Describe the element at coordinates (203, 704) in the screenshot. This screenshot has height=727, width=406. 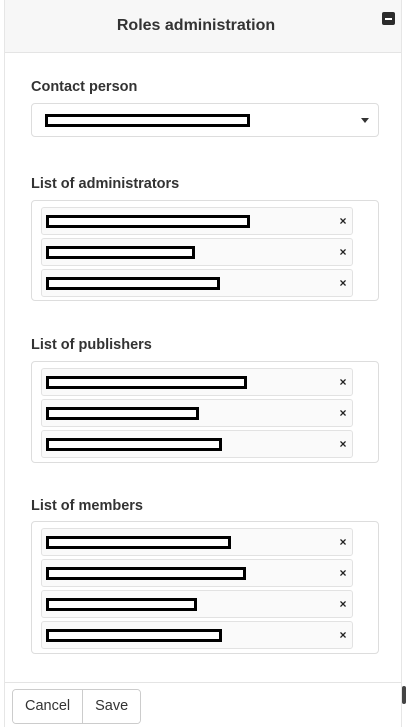
I see `dialog-footer: Cancel Save` at that location.